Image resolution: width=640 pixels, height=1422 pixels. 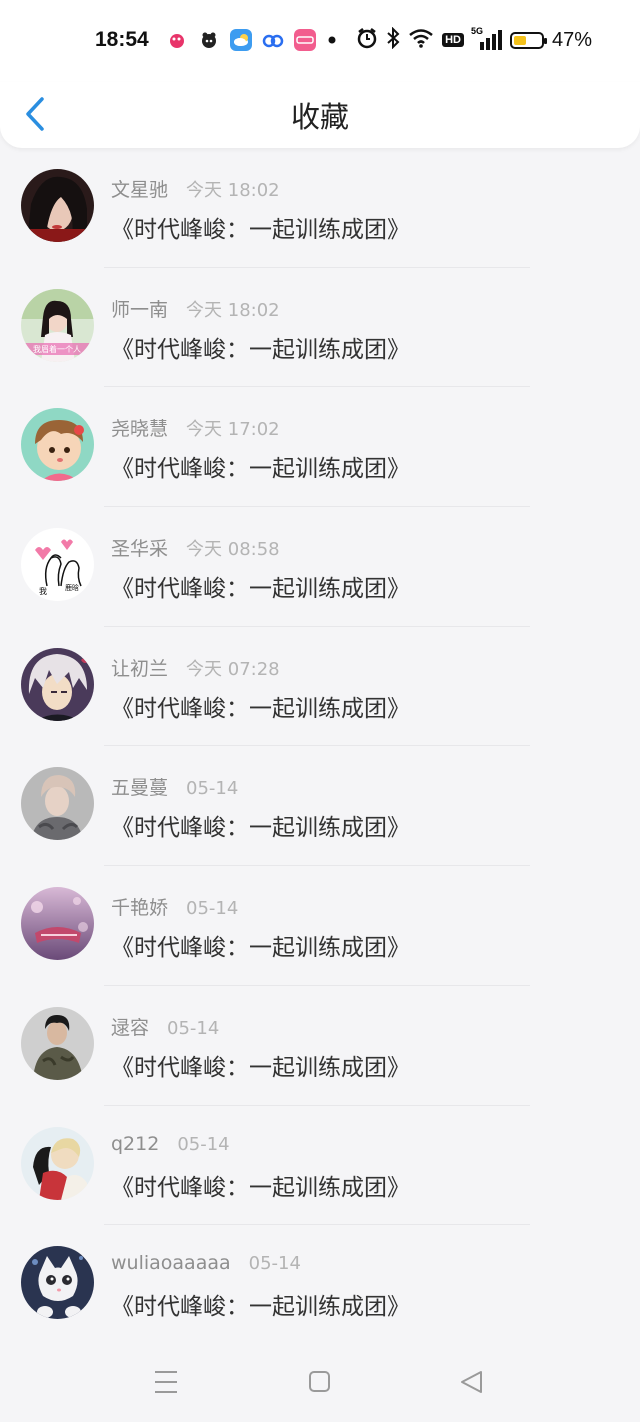 I want to click on home-icon, so click(x=319, y=1381).